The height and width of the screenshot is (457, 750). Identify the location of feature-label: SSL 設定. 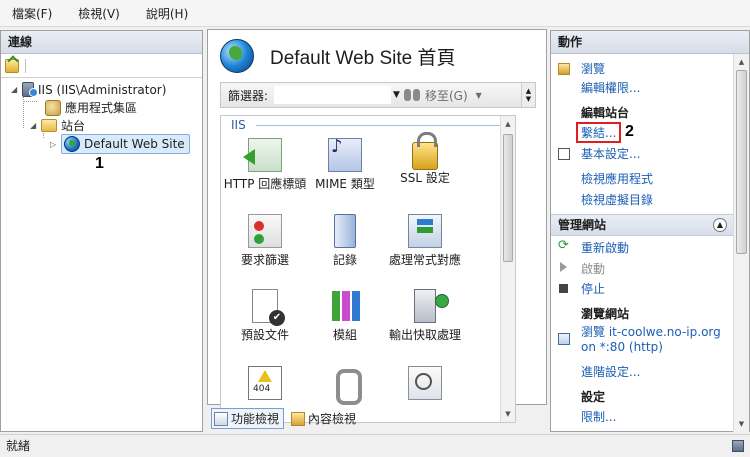
(425, 178).